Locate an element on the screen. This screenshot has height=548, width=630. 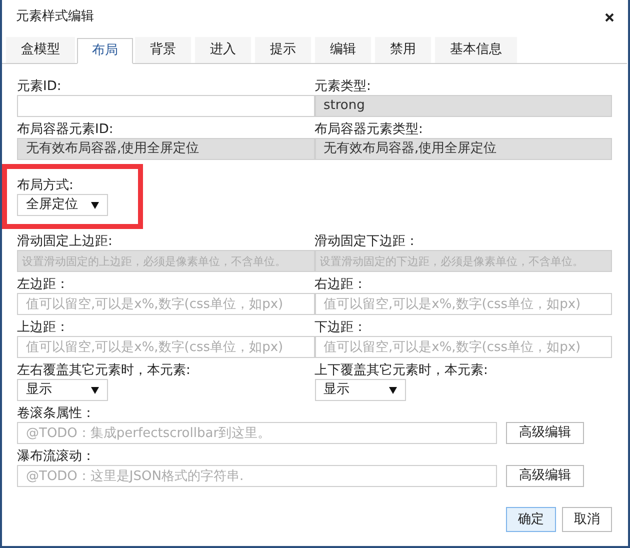
dropdown: 全屏定位 is located at coordinates (62, 205).